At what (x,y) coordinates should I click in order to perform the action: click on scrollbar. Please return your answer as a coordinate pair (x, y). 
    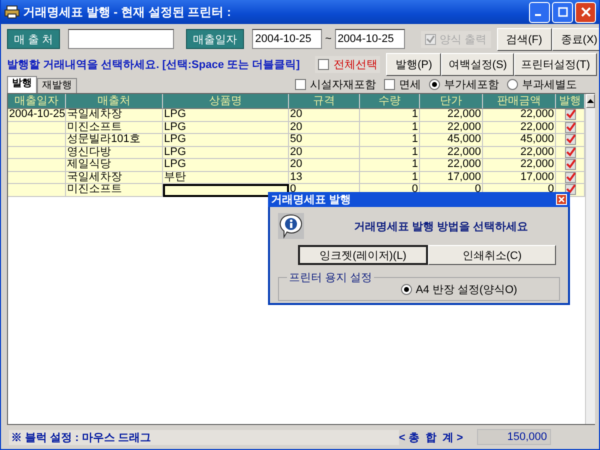
    Looking at the image, I should click on (590, 259).